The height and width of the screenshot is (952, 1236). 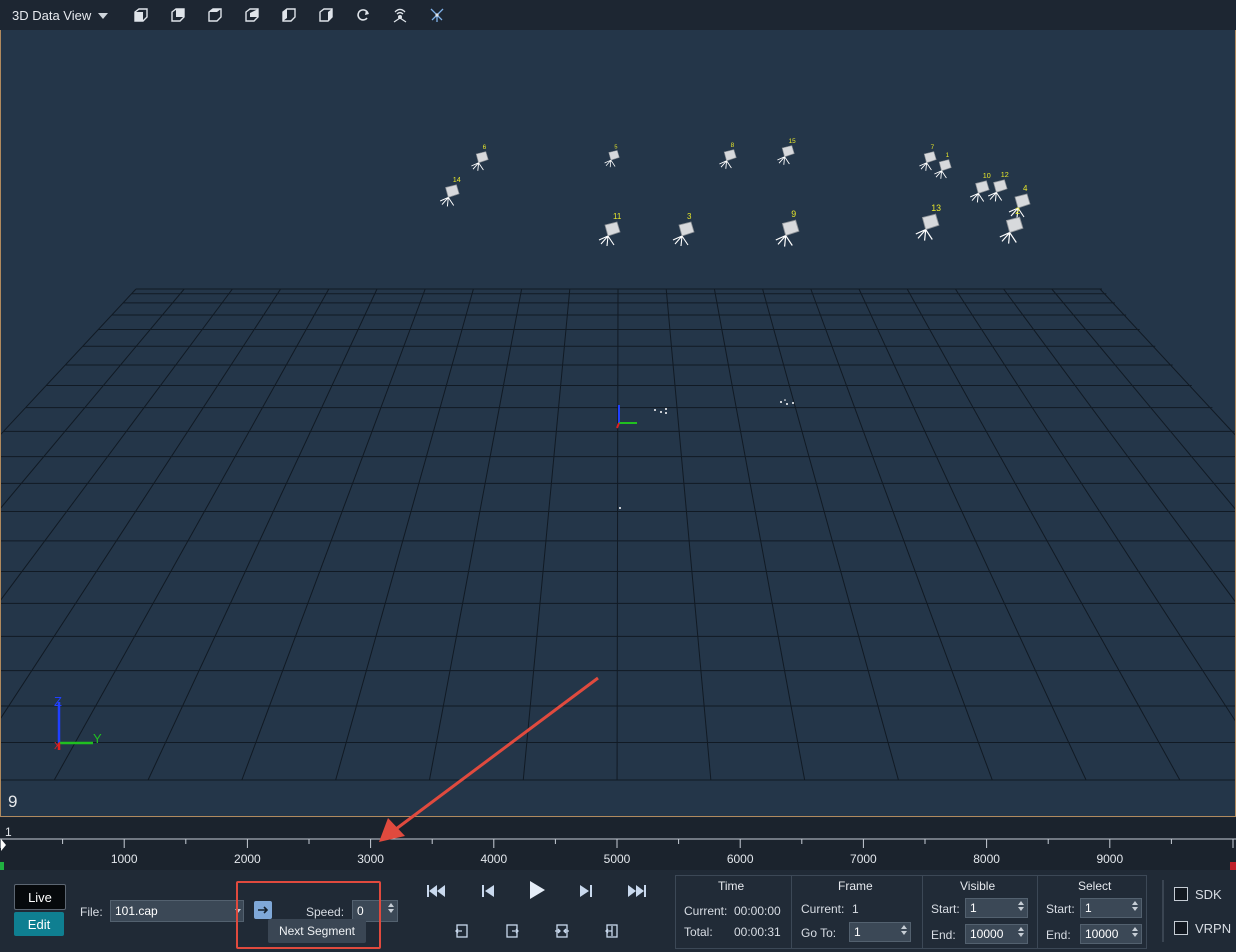 I want to click on timeline-tick-label: 8000, so click(x=986, y=859).